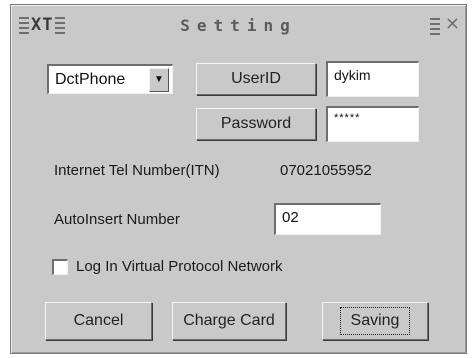 This screenshot has width=475, height=358. I want to click on window-title: Setting, so click(238, 25).